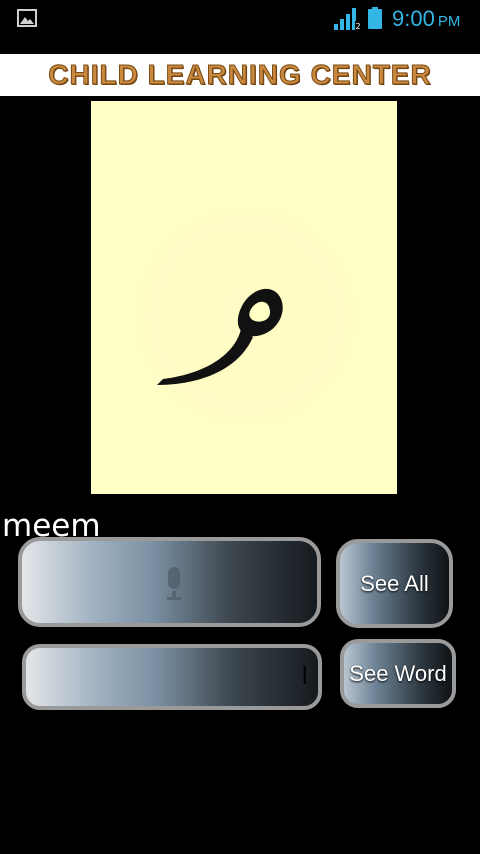  What do you see at coordinates (358, 26) in the screenshot?
I see `svg-text: 2` at bounding box center [358, 26].